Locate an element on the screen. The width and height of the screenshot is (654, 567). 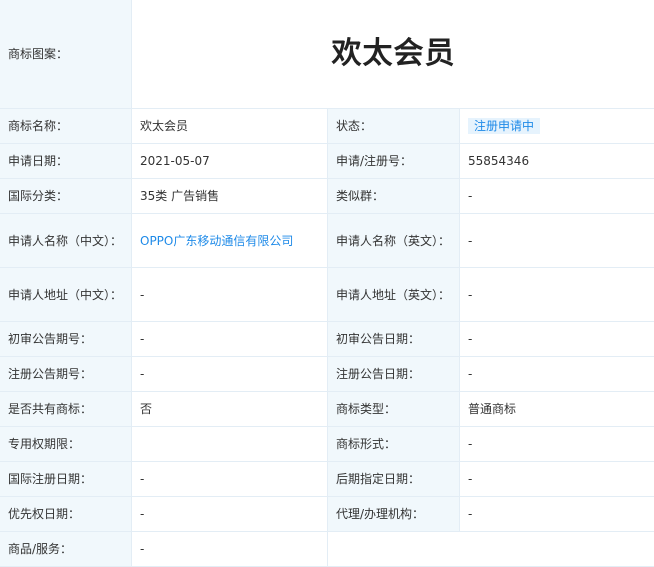
value-name: 欢太会员 is located at coordinates (229, 126).